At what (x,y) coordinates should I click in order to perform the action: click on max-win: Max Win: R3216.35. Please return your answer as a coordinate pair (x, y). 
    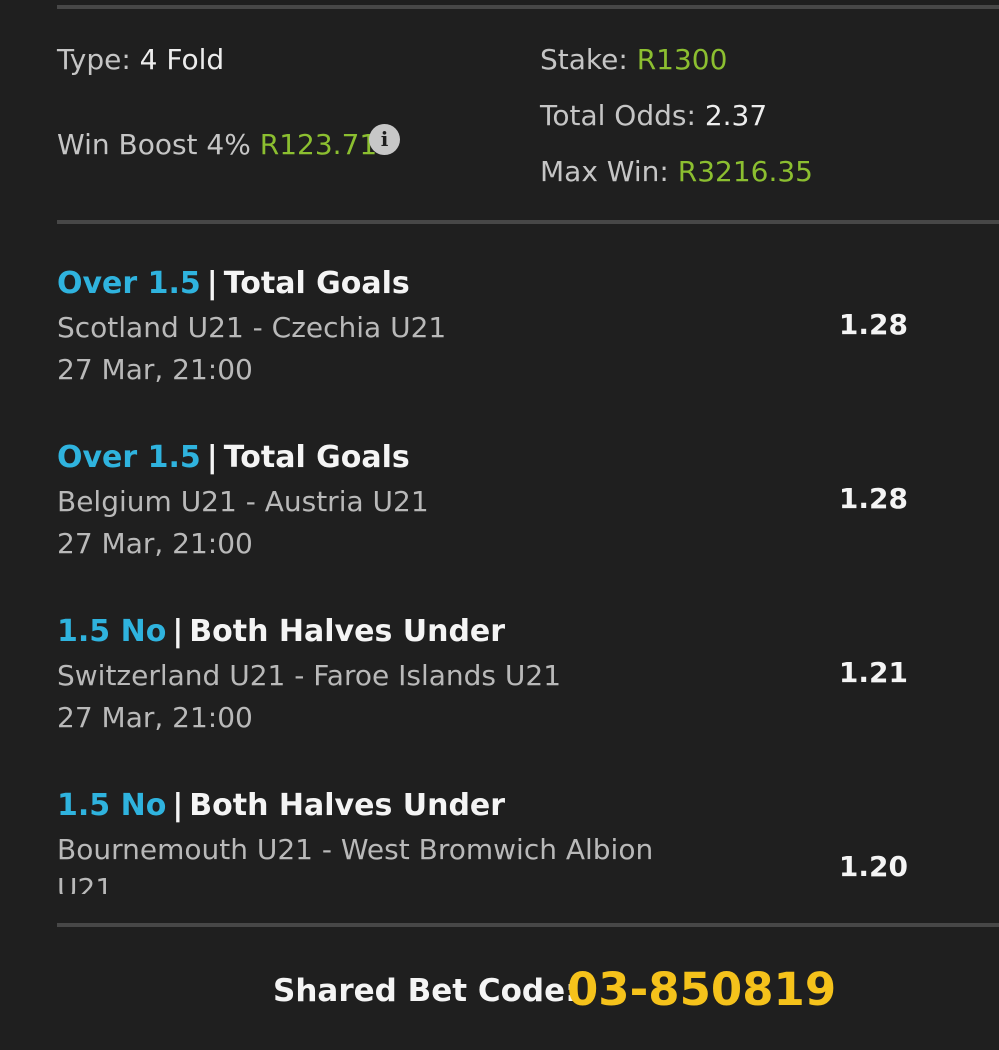
    Looking at the image, I should click on (676, 172).